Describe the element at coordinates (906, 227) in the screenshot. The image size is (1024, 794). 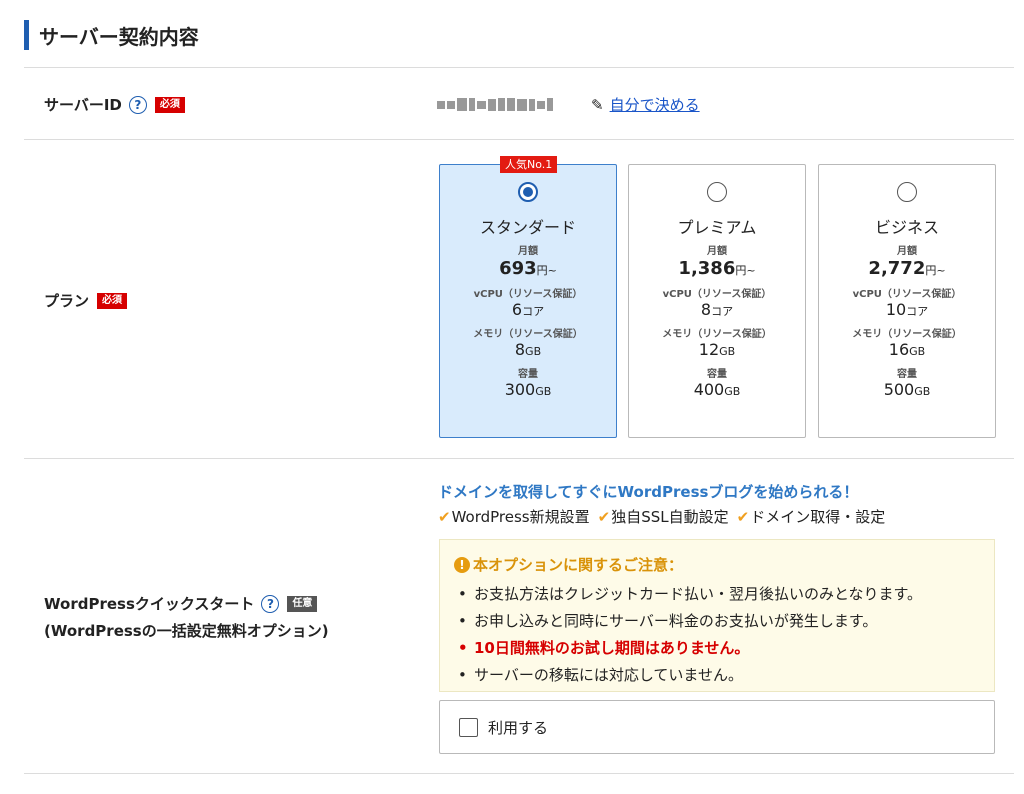
I see `plan-name: ビジネス` at that location.